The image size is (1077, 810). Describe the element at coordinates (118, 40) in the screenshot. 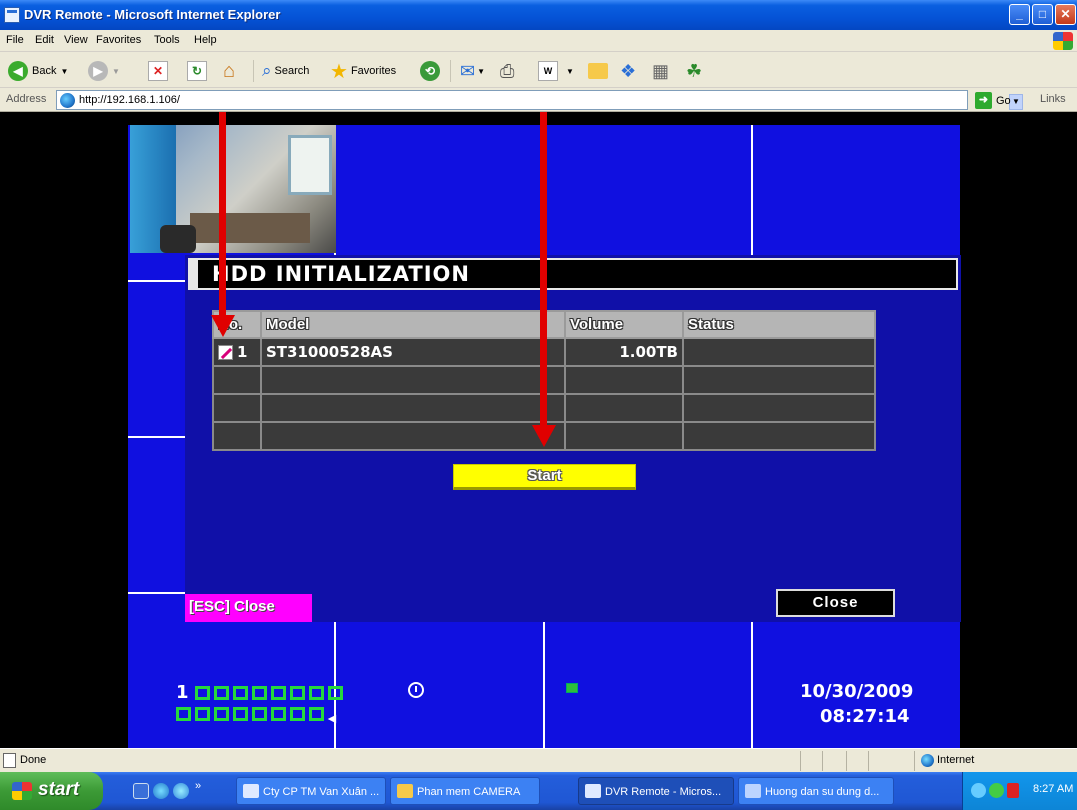

I see `menu-favorites: Favorites` at that location.